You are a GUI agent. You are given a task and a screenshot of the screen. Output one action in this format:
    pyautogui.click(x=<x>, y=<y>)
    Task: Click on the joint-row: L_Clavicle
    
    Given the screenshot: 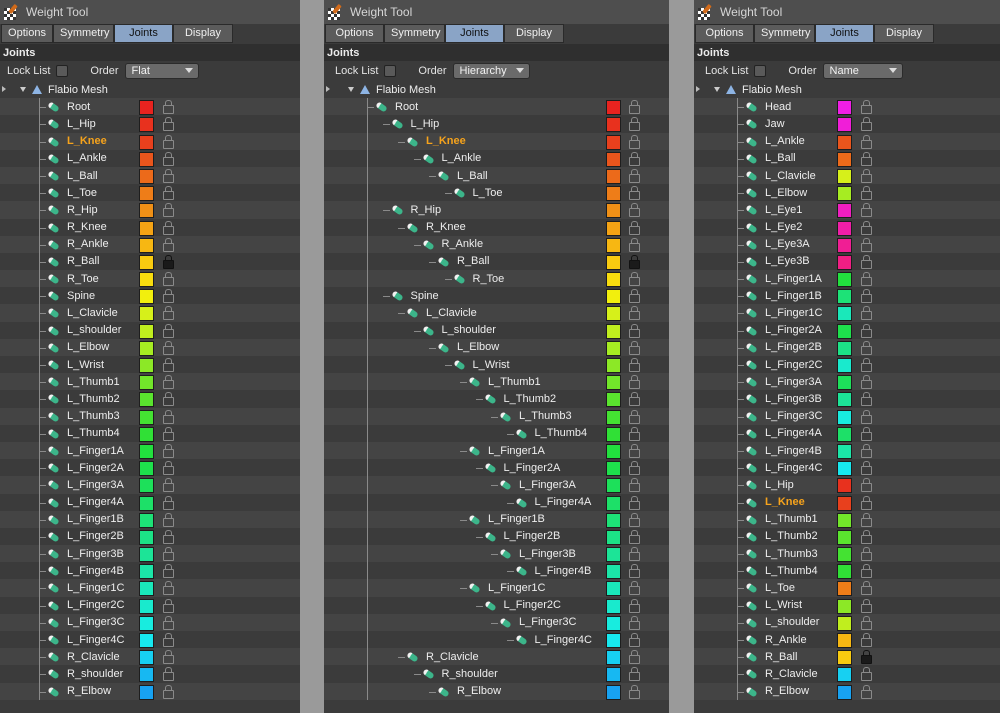 What is the action you would take?
    pyautogui.click(x=150, y=313)
    